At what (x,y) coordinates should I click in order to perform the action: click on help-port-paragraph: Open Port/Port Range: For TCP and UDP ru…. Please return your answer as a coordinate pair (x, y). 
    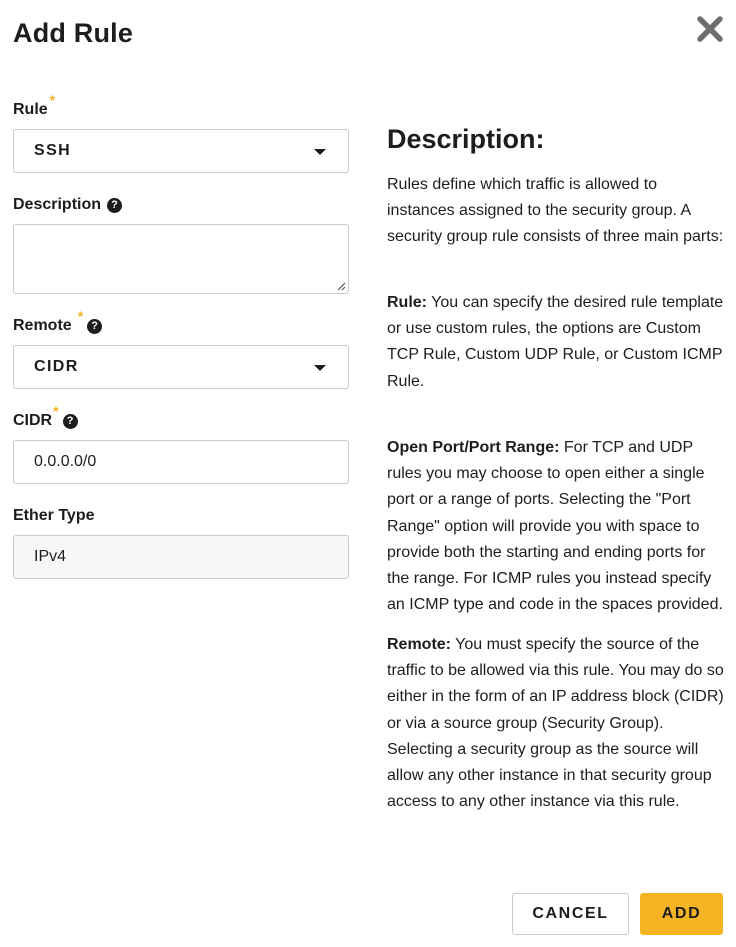
    Looking at the image, I should click on (557, 526).